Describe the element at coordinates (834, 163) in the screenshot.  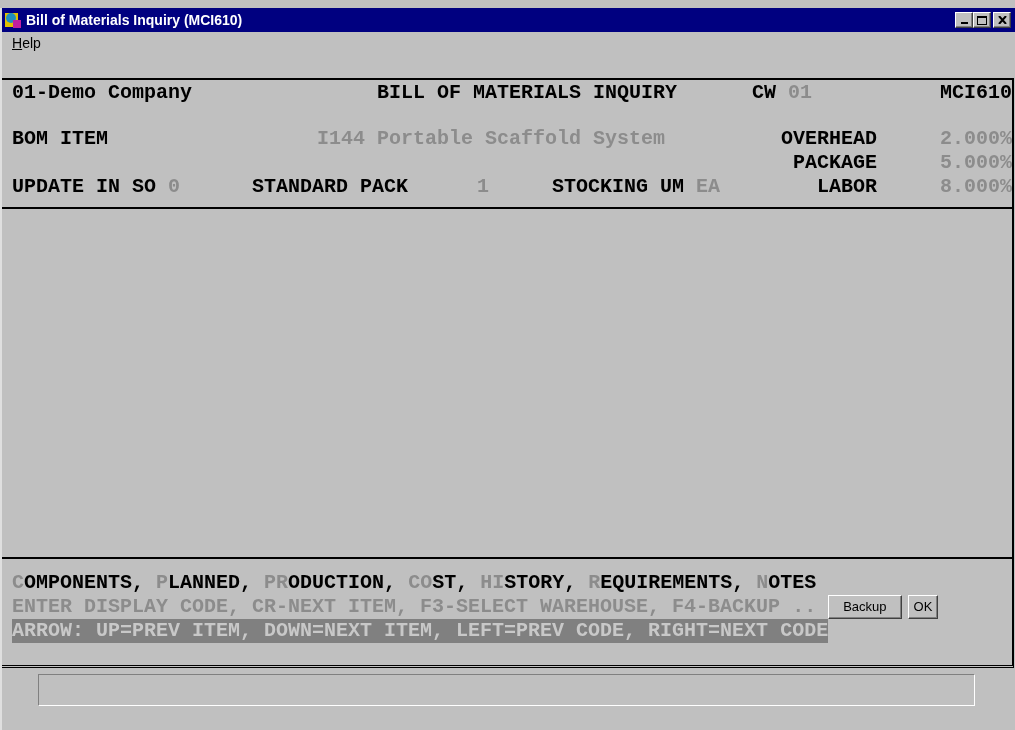
I see `rate-label: PACKAGE` at that location.